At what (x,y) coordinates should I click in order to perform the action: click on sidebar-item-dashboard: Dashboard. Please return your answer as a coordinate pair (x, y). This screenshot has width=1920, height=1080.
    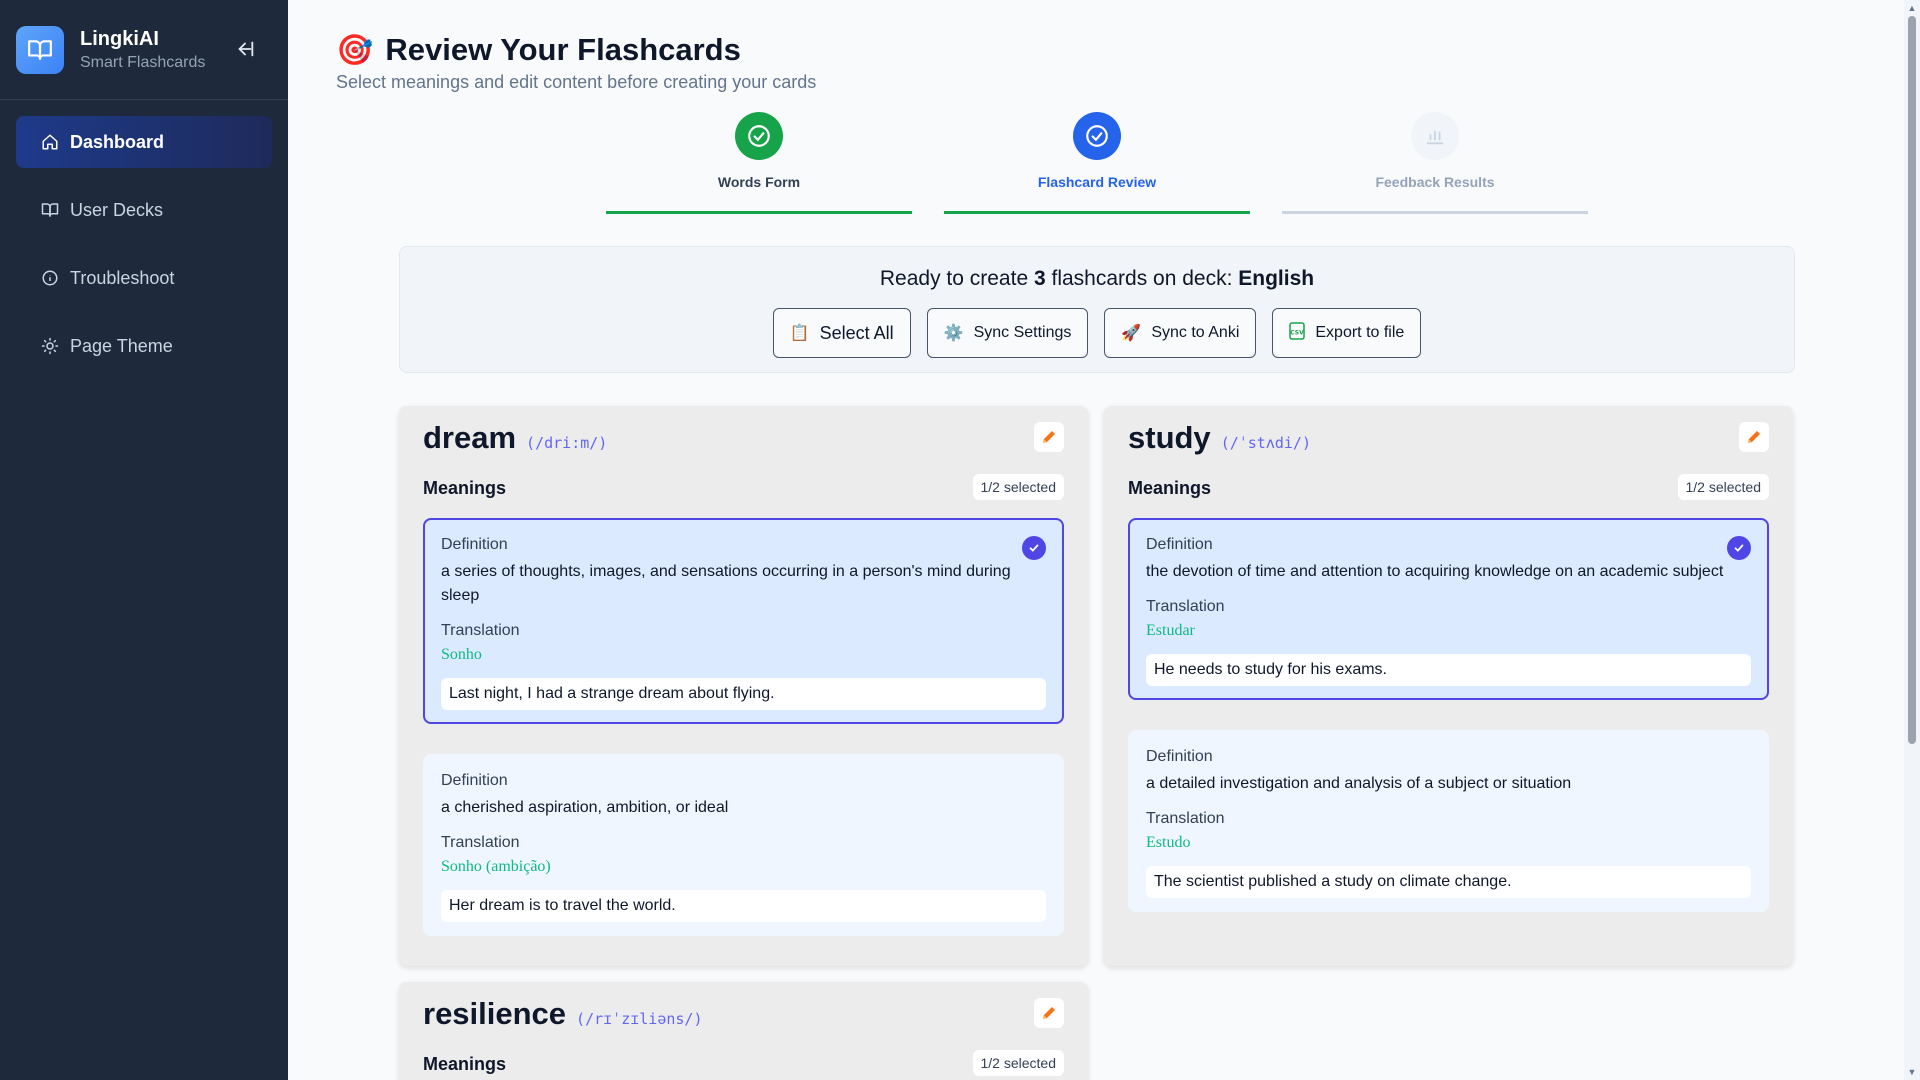
    Looking at the image, I should click on (144, 142).